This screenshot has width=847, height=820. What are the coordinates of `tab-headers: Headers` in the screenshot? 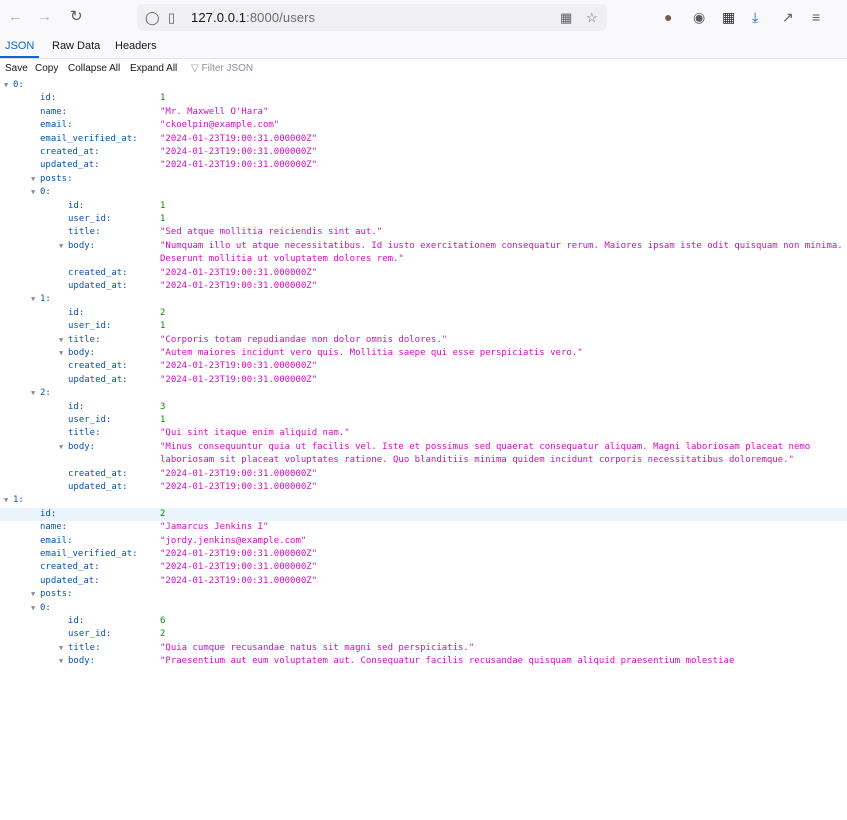 It's located at (136, 47).